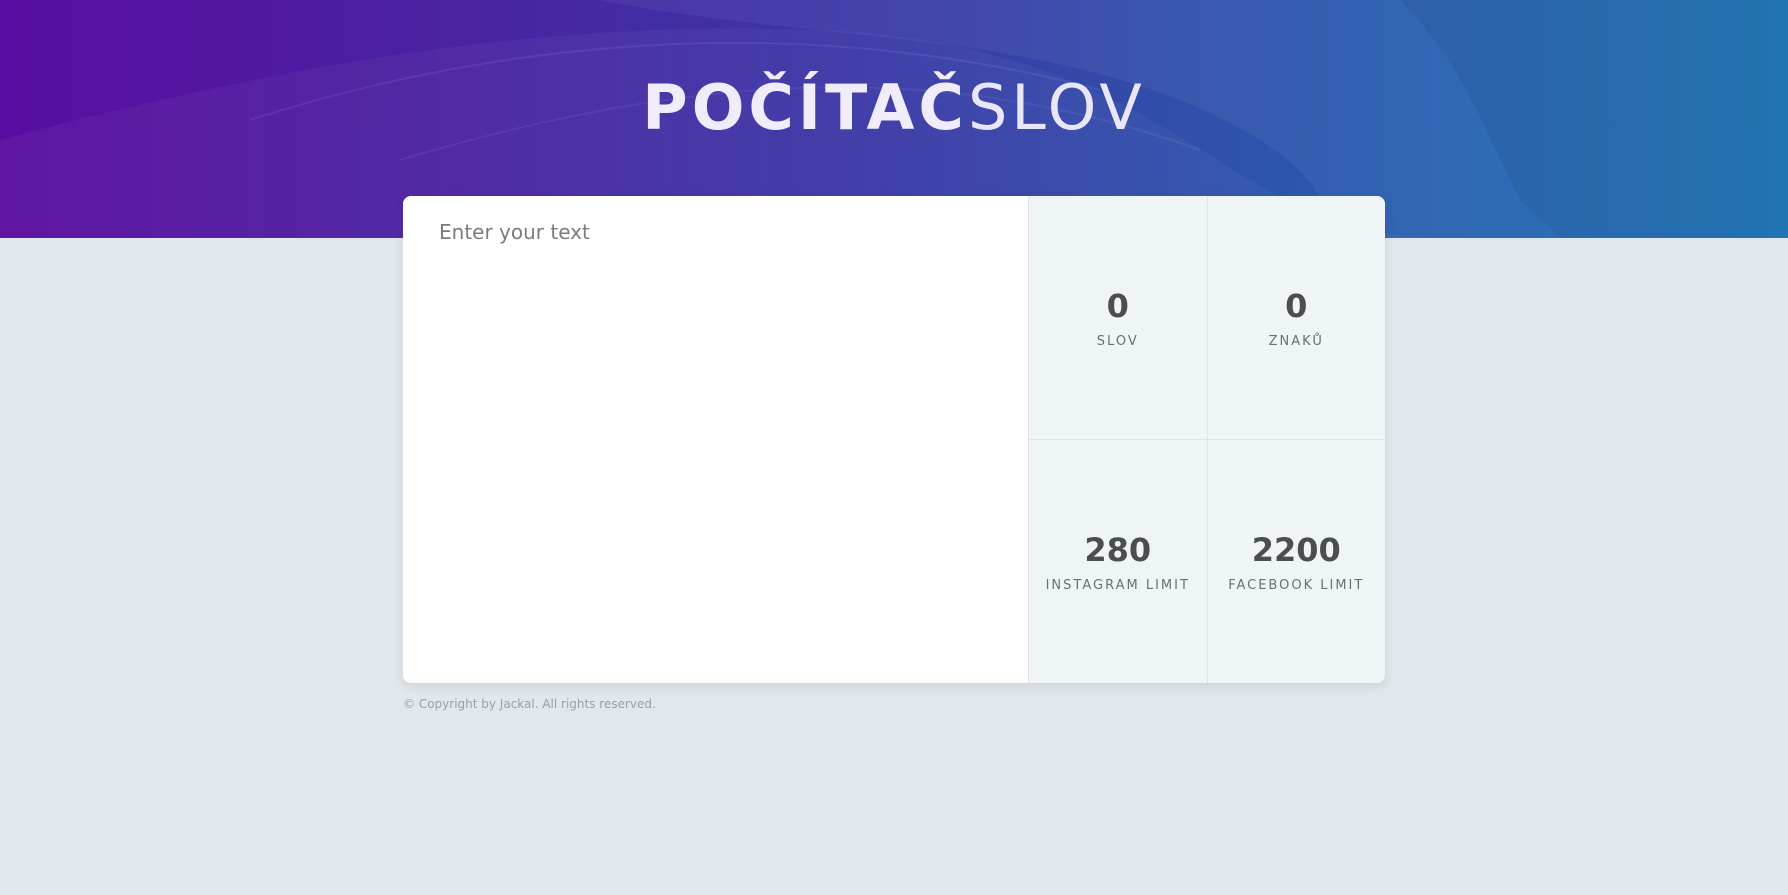  What do you see at coordinates (1296, 341) in the screenshot?
I see `characters-label: ZNAKŮ` at bounding box center [1296, 341].